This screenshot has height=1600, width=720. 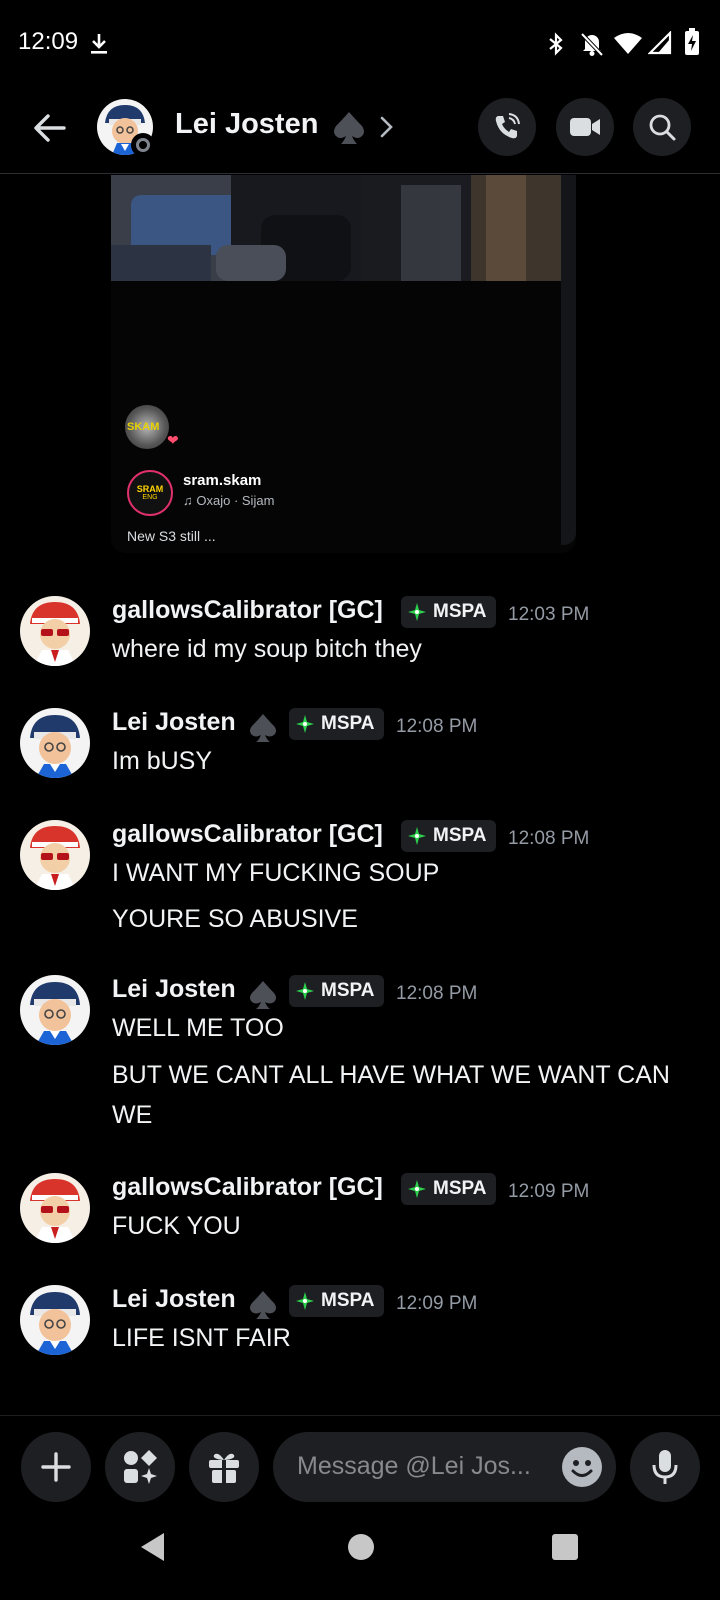 I want to click on video-icon, so click(x=585, y=127).